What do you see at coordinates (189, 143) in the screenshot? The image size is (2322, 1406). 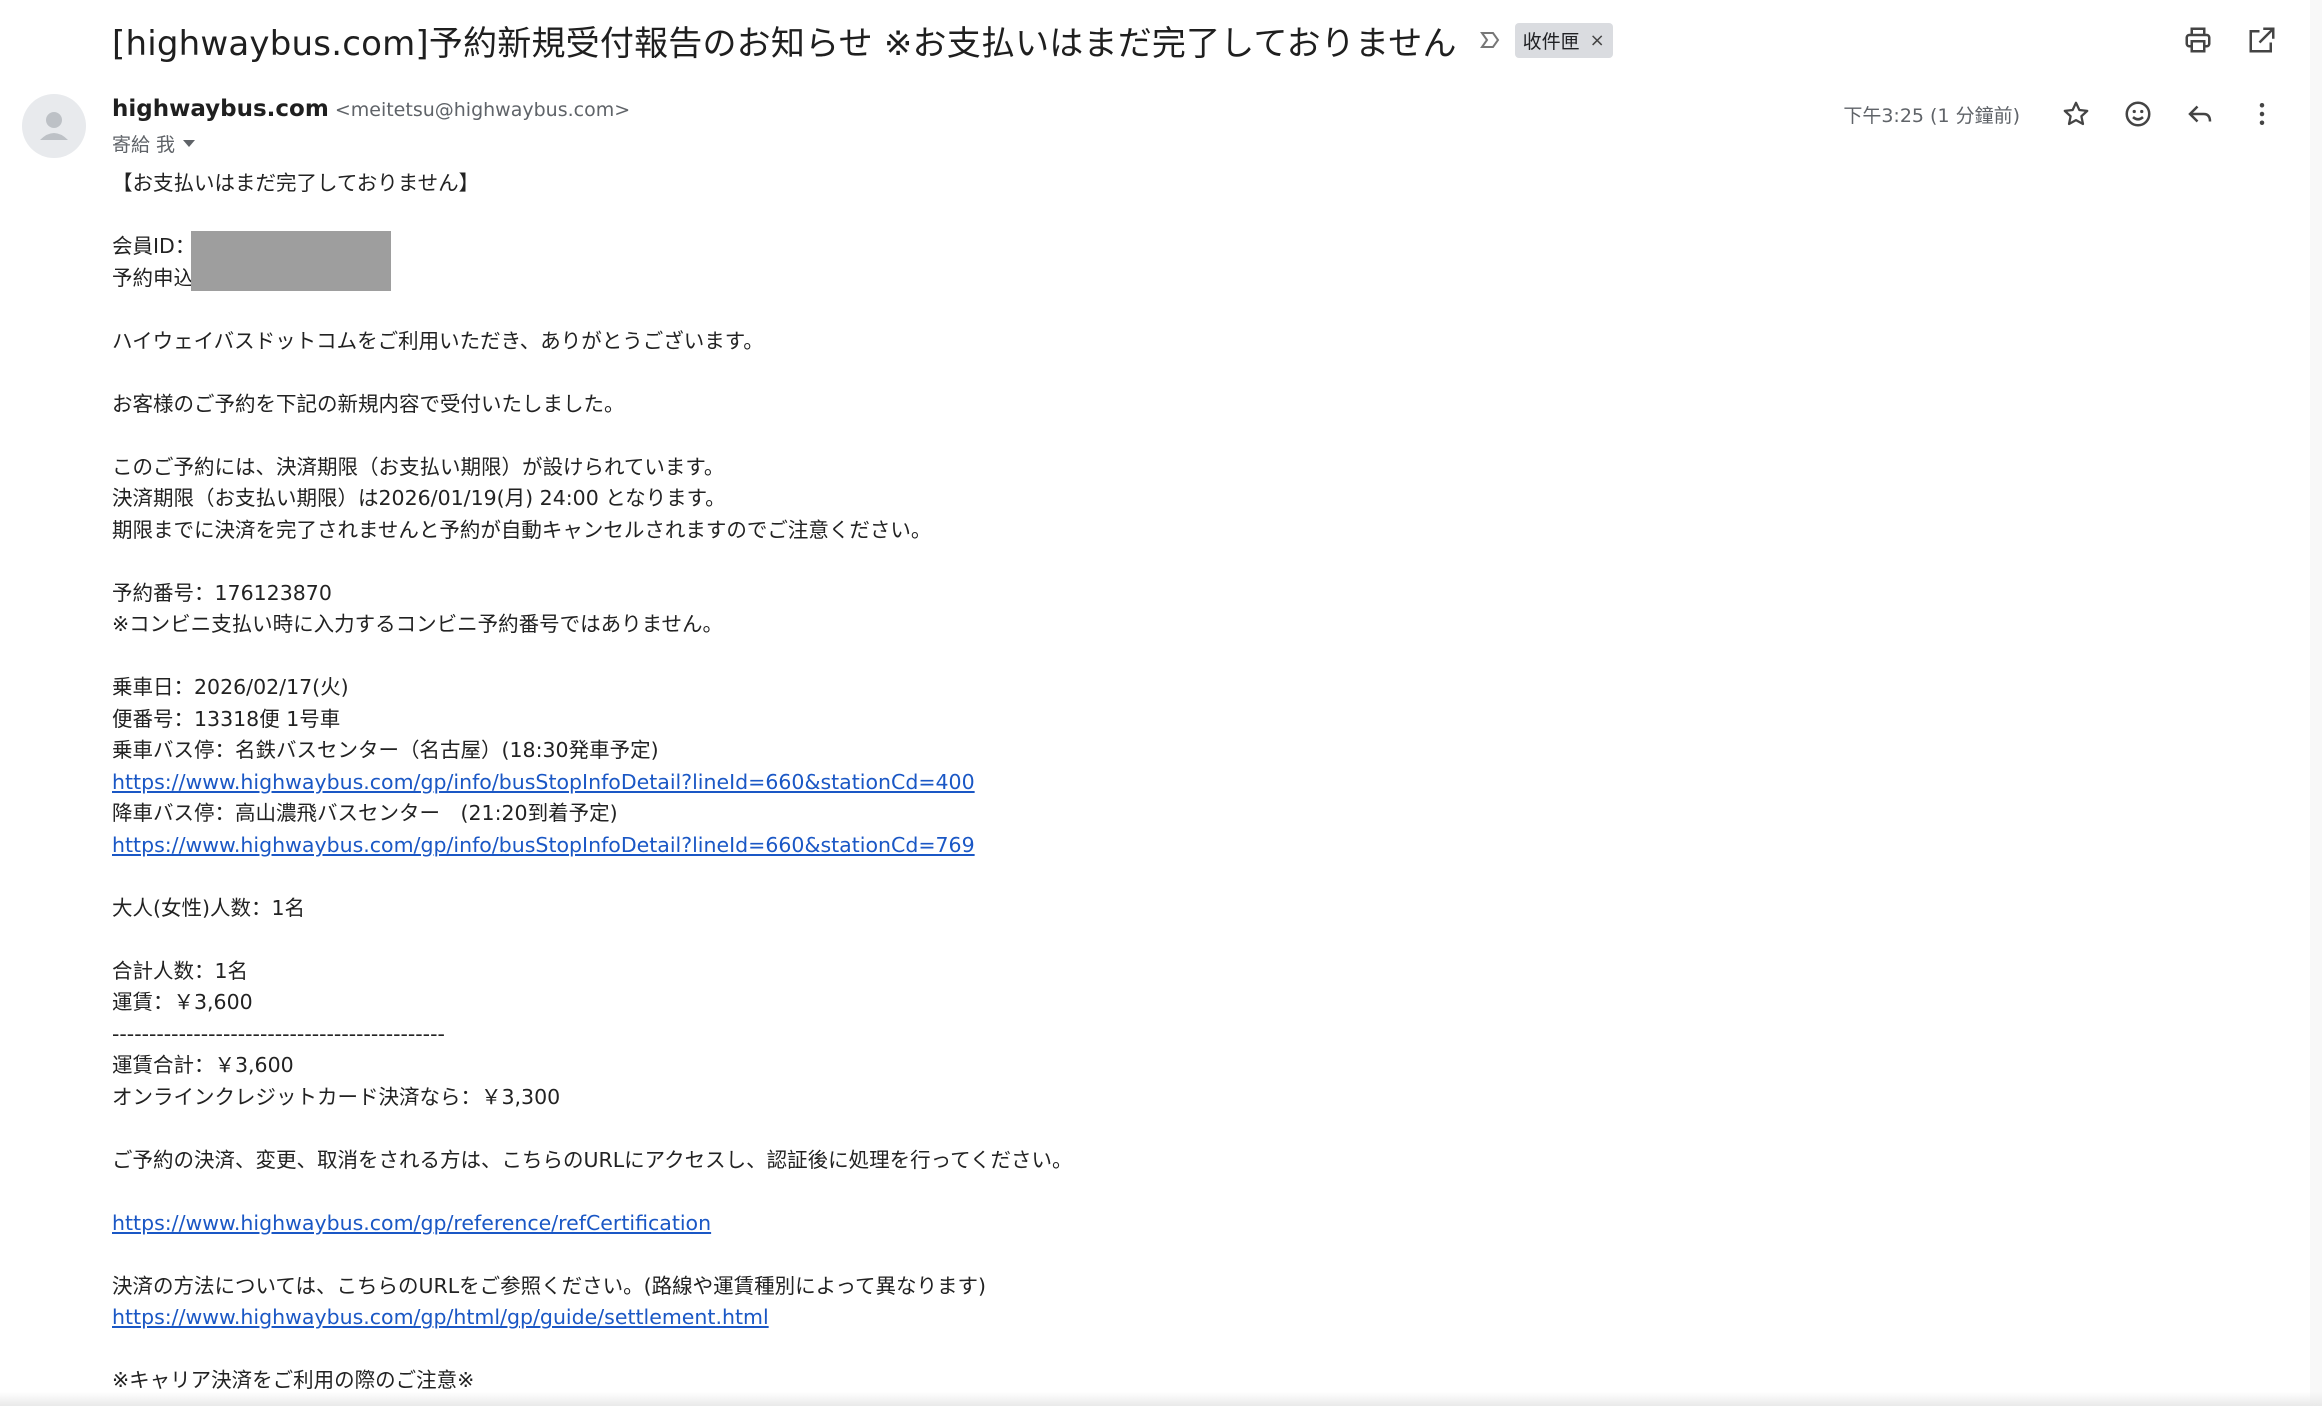 I see `chevron-down-icon` at bounding box center [189, 143].